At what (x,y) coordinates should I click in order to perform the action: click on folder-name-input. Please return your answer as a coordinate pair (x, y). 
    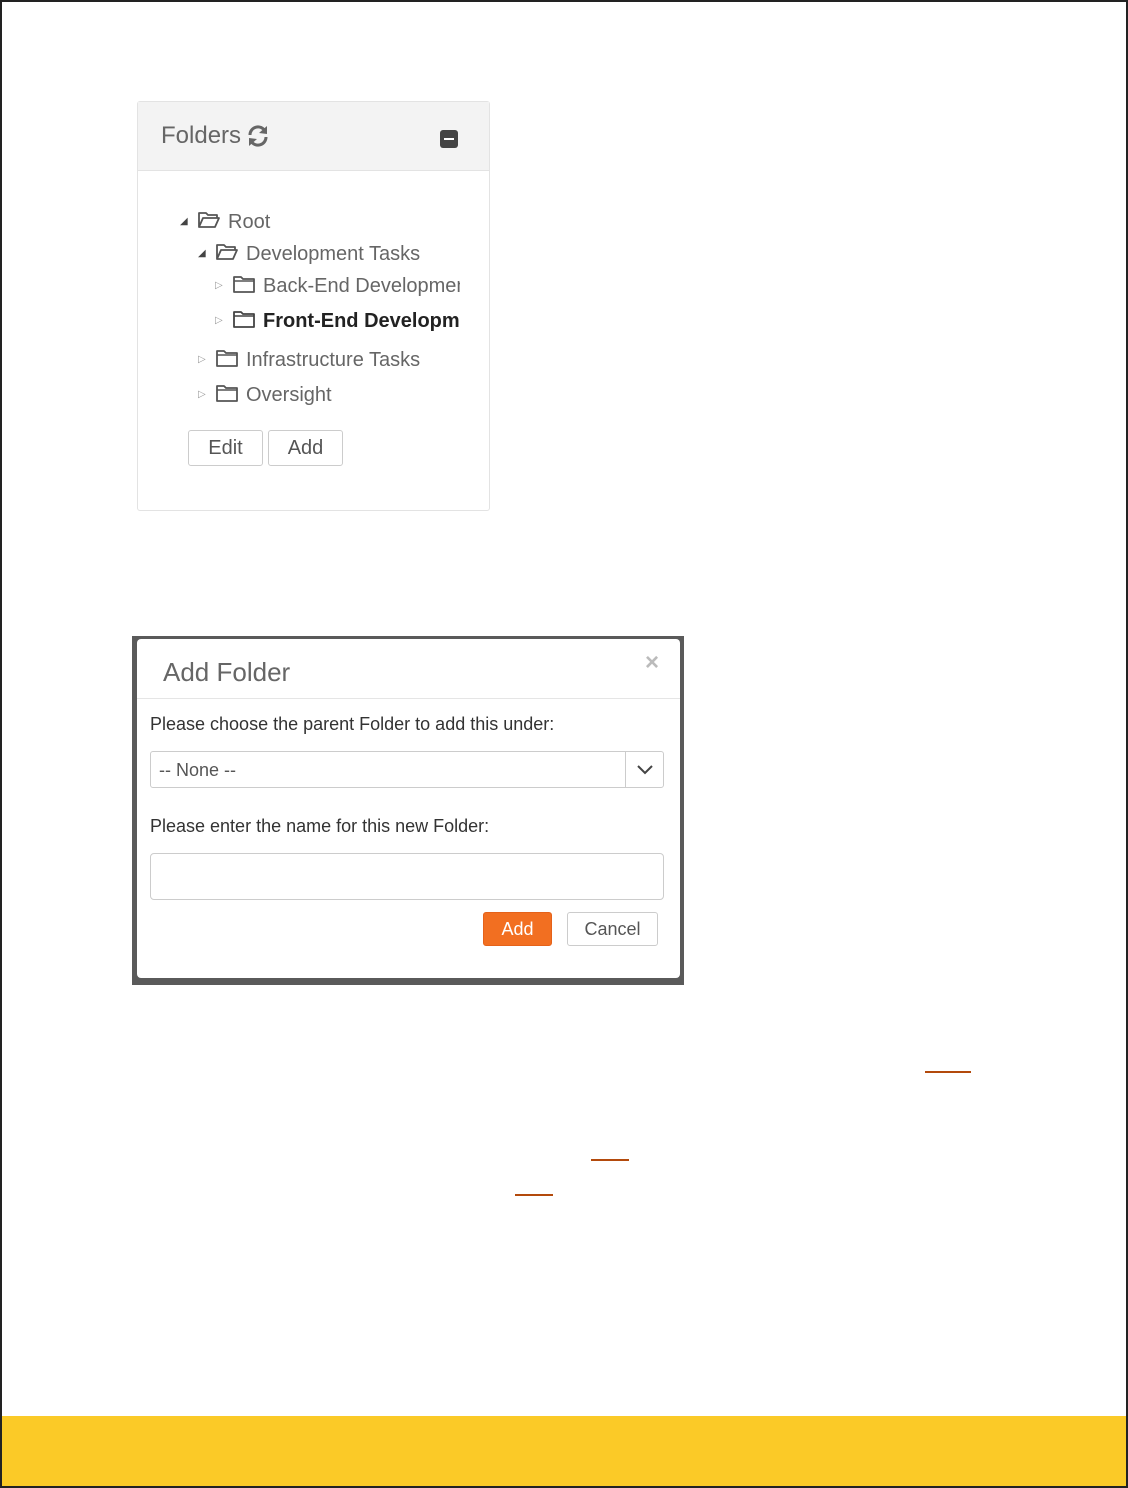
    Looking at the image, I should click on (407, 876).